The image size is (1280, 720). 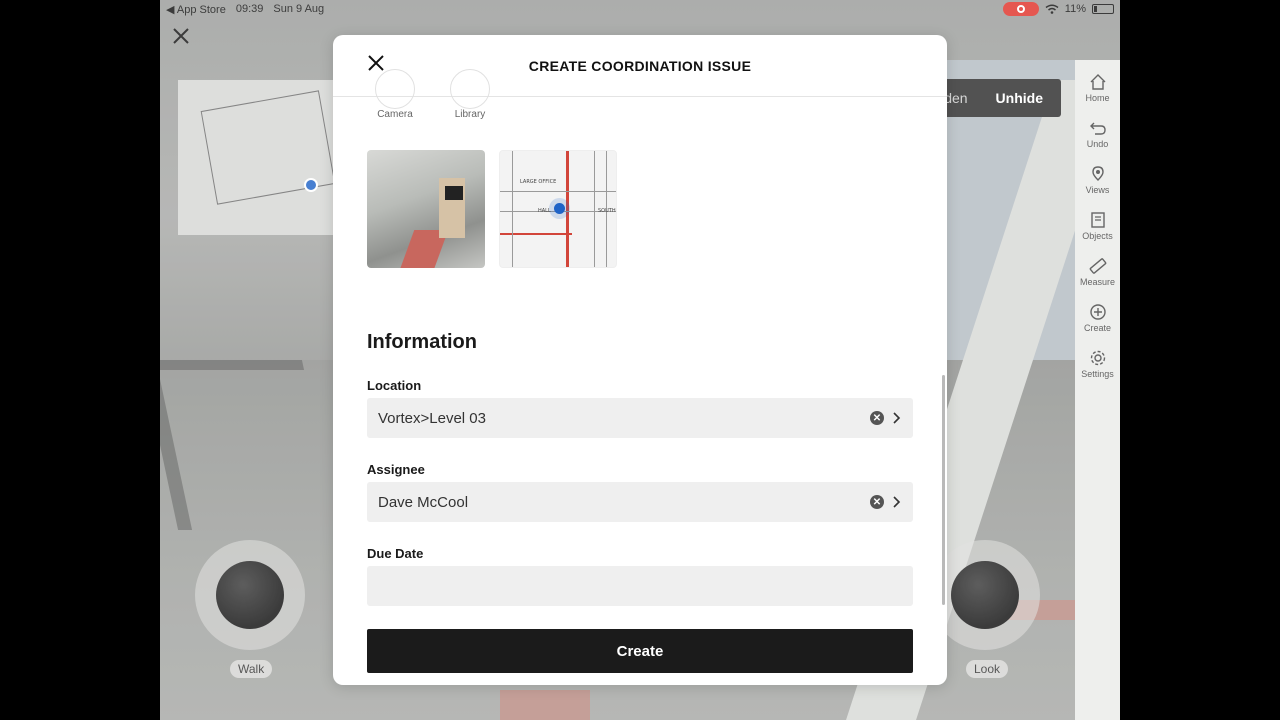 What do you see at coordinates (423, 502) in the screenshot?
I see `assignee-value: Dave McCool` at bounding box center [423, 502].